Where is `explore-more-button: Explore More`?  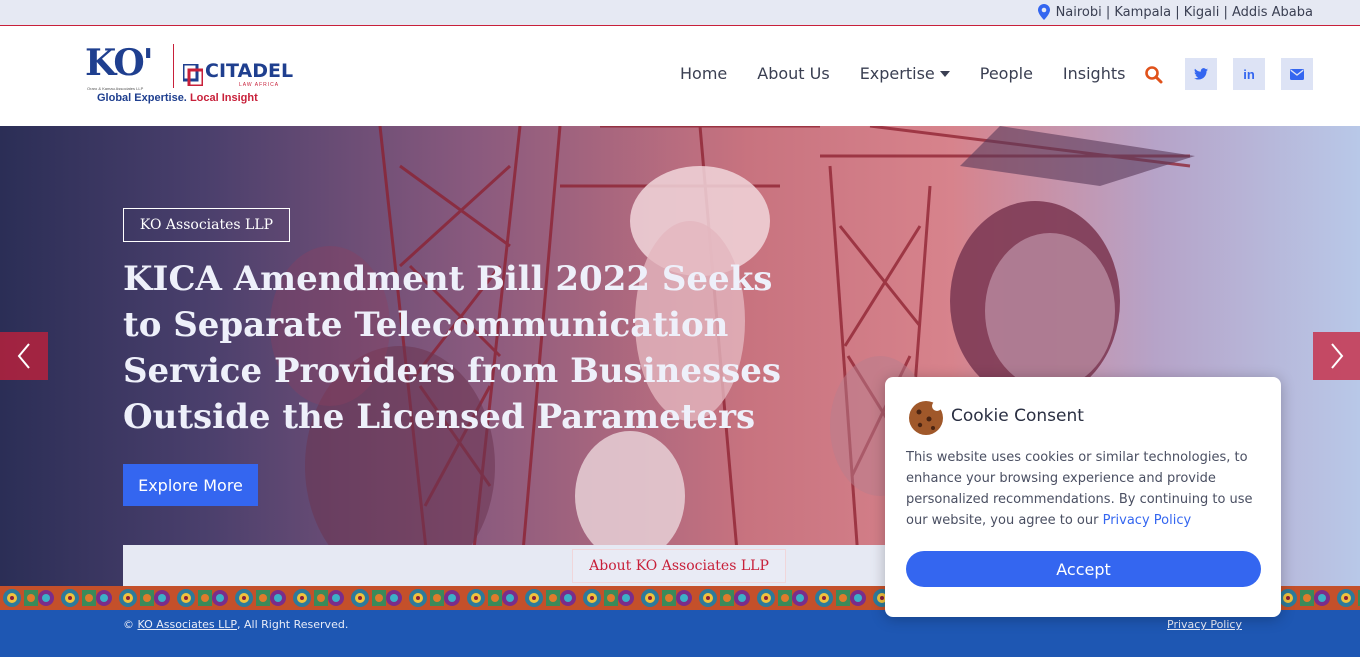 explore-more-button: Explore More is located at coordinates (190, 485).